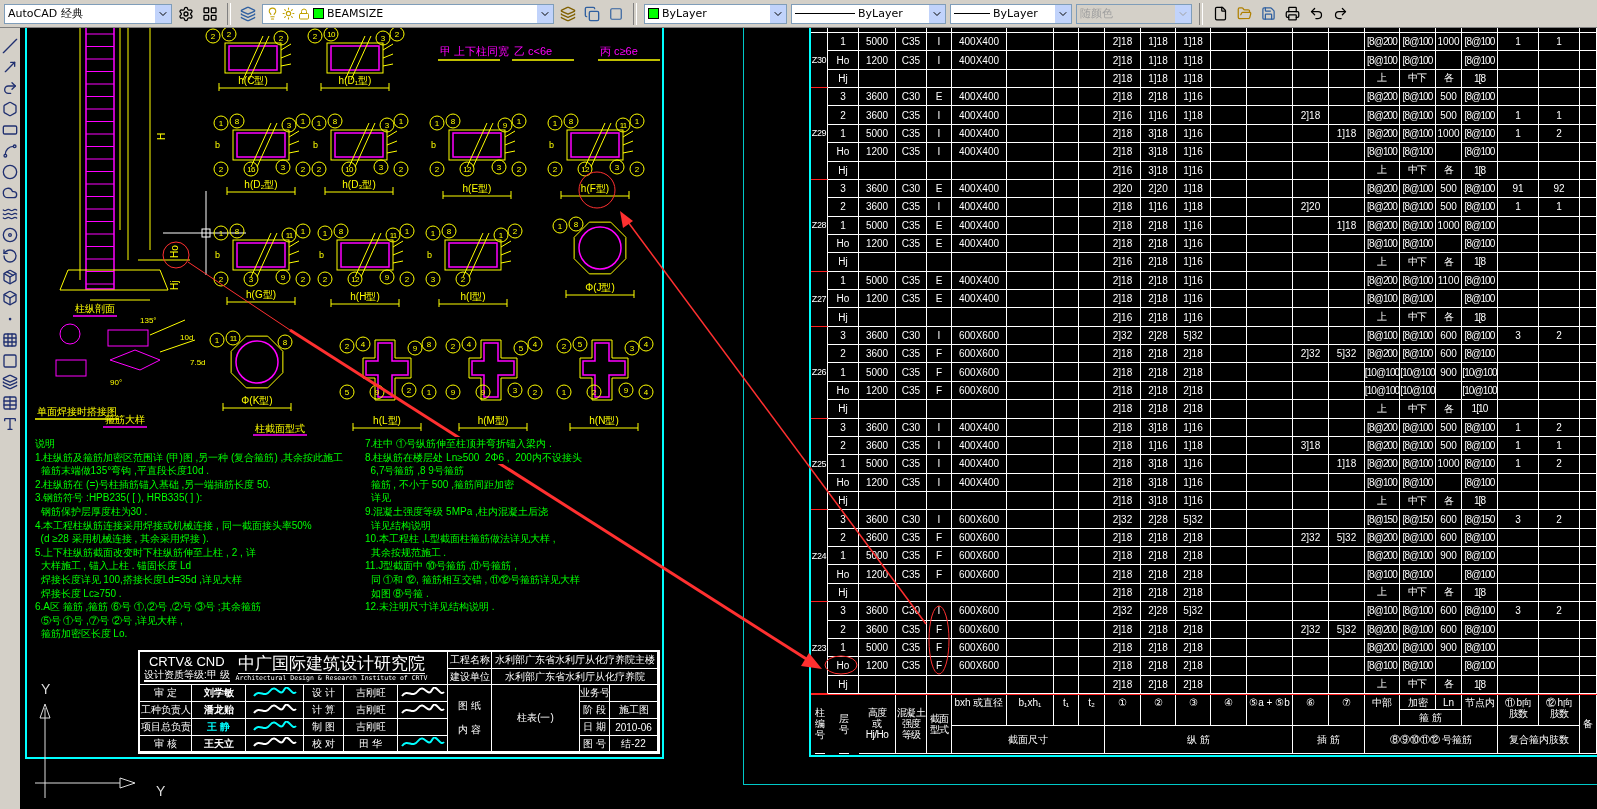 Image resolution: width=1597 pixels, height=809 pixels. What do you see at coordinates (505, 125) in the screenshot?
I see `callout-bubble: 9` at bounding box center [505, 125].